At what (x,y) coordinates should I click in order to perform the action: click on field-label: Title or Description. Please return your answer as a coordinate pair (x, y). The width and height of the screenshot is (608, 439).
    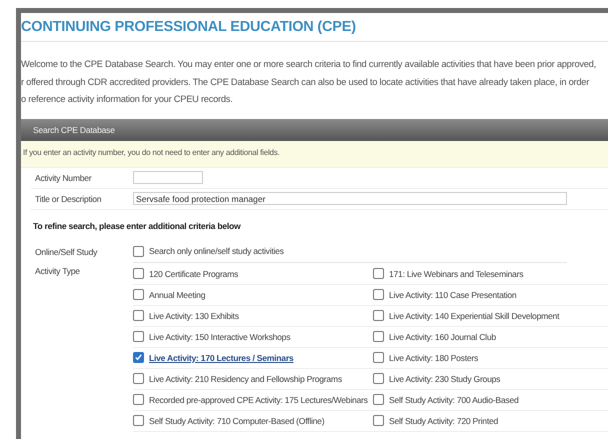
    Looking at the image, I should click on (68, 199).